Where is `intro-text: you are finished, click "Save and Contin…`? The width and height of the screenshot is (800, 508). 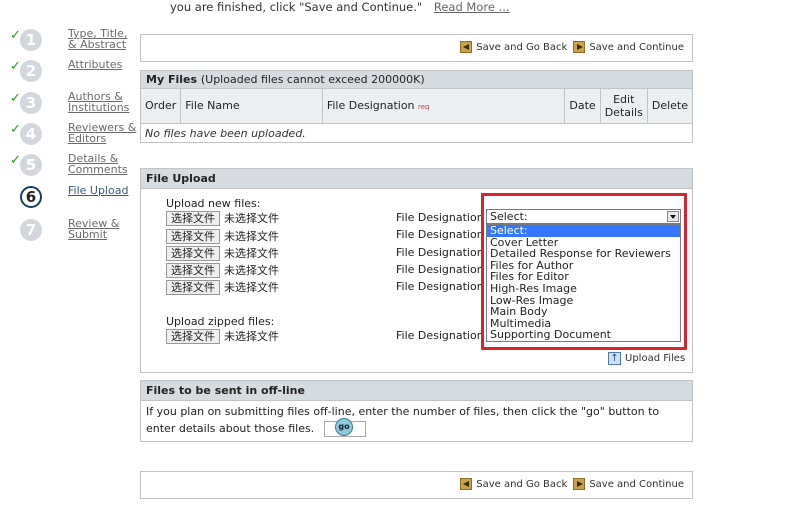 intro-text: you are finished, click "Save and Contin… is located at coordinates (340, 7).